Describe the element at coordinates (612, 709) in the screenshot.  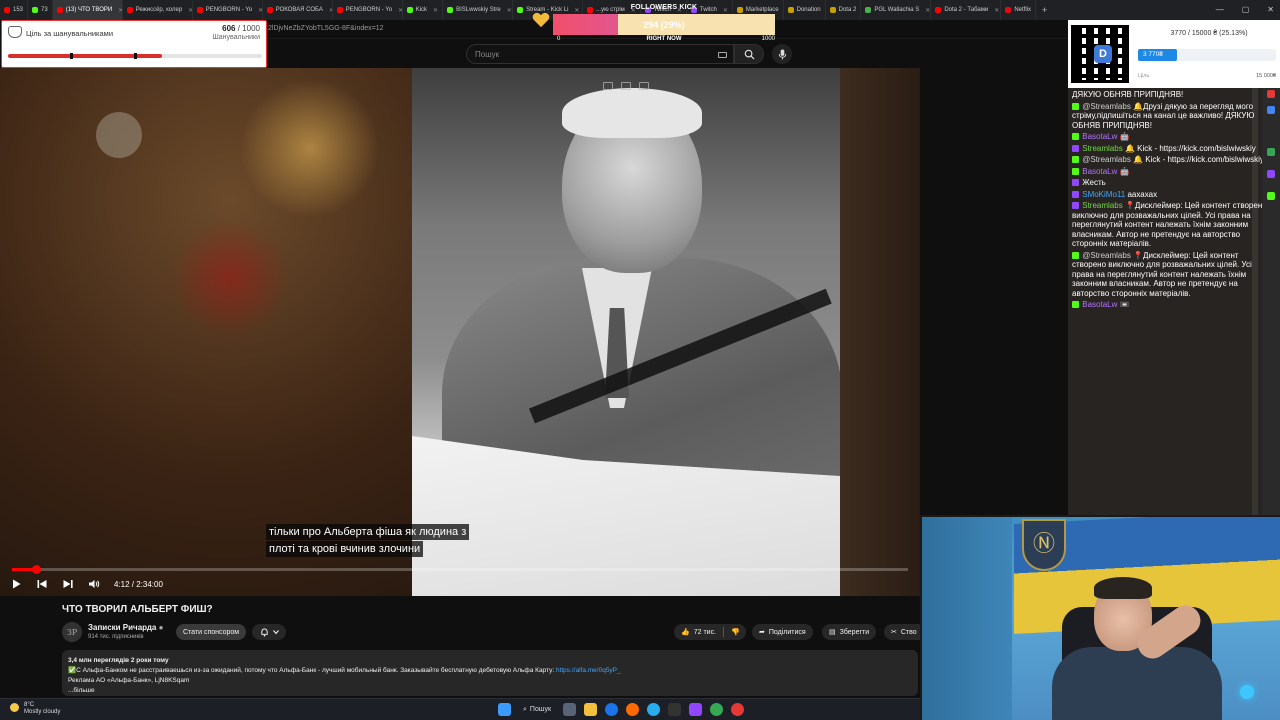
I see `browser-icon` at that location.